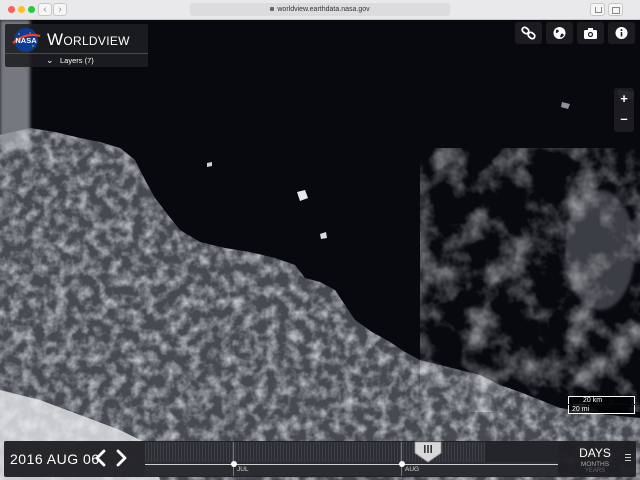  I want to click on share-icon, so click(597, 9).